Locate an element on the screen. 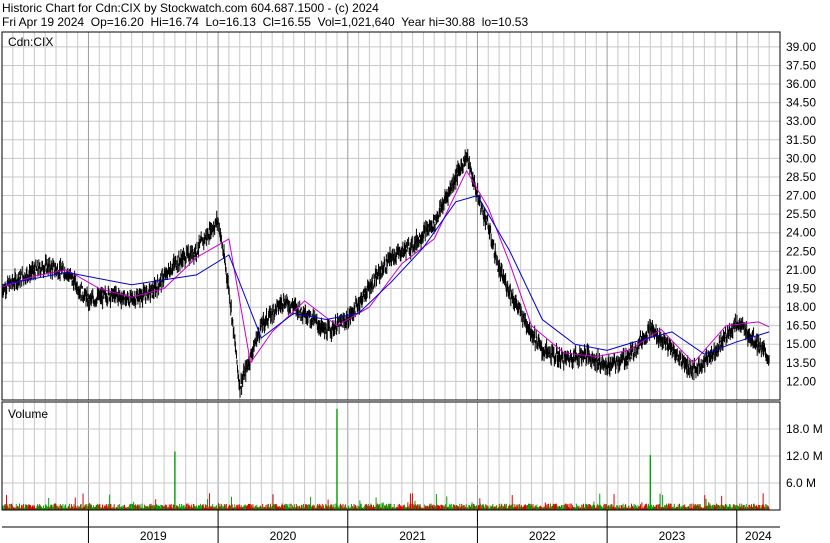 This screenshot has width=830, height=543. x-tick-label: 2024 is located at coordinates (758, 536).